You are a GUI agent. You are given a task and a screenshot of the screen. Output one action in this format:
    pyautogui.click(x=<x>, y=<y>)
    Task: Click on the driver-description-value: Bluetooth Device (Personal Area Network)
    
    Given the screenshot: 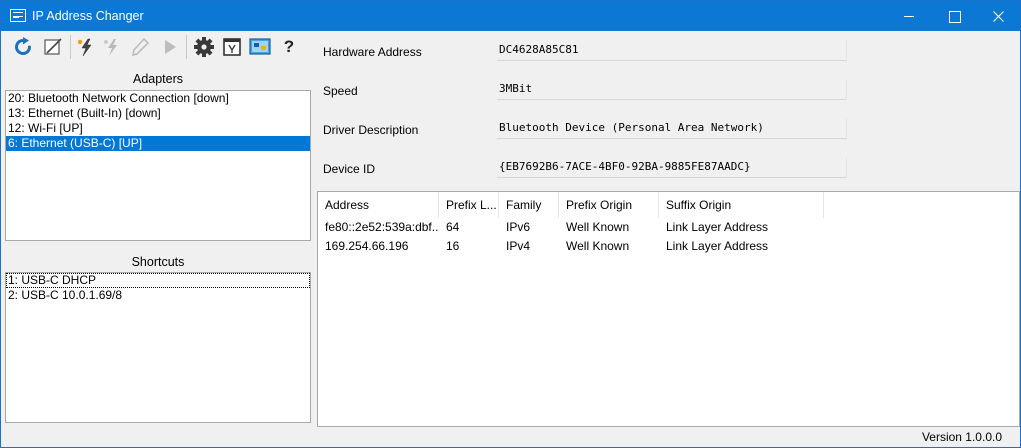 What is the action you would take?
    pyautogui.click(x=672, y=128)
    